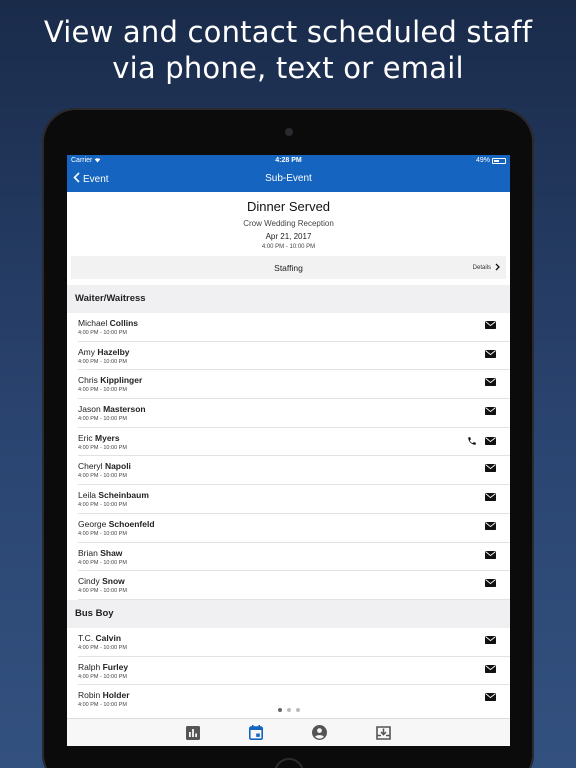  What do you see at coordinates (294, 499) in the screenshot?
I see `staff-row: Leila Scheinbaum 4:00 PM - 10:00 PM` at bounding box center [294, 499].